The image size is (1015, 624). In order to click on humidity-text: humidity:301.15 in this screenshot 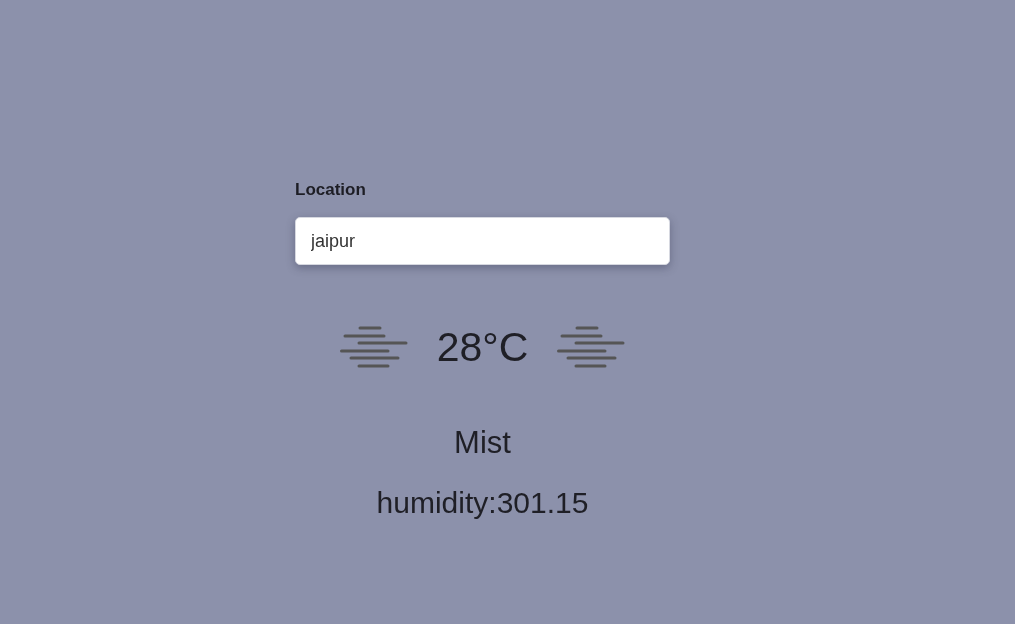, I will do `click(482, 503)`.